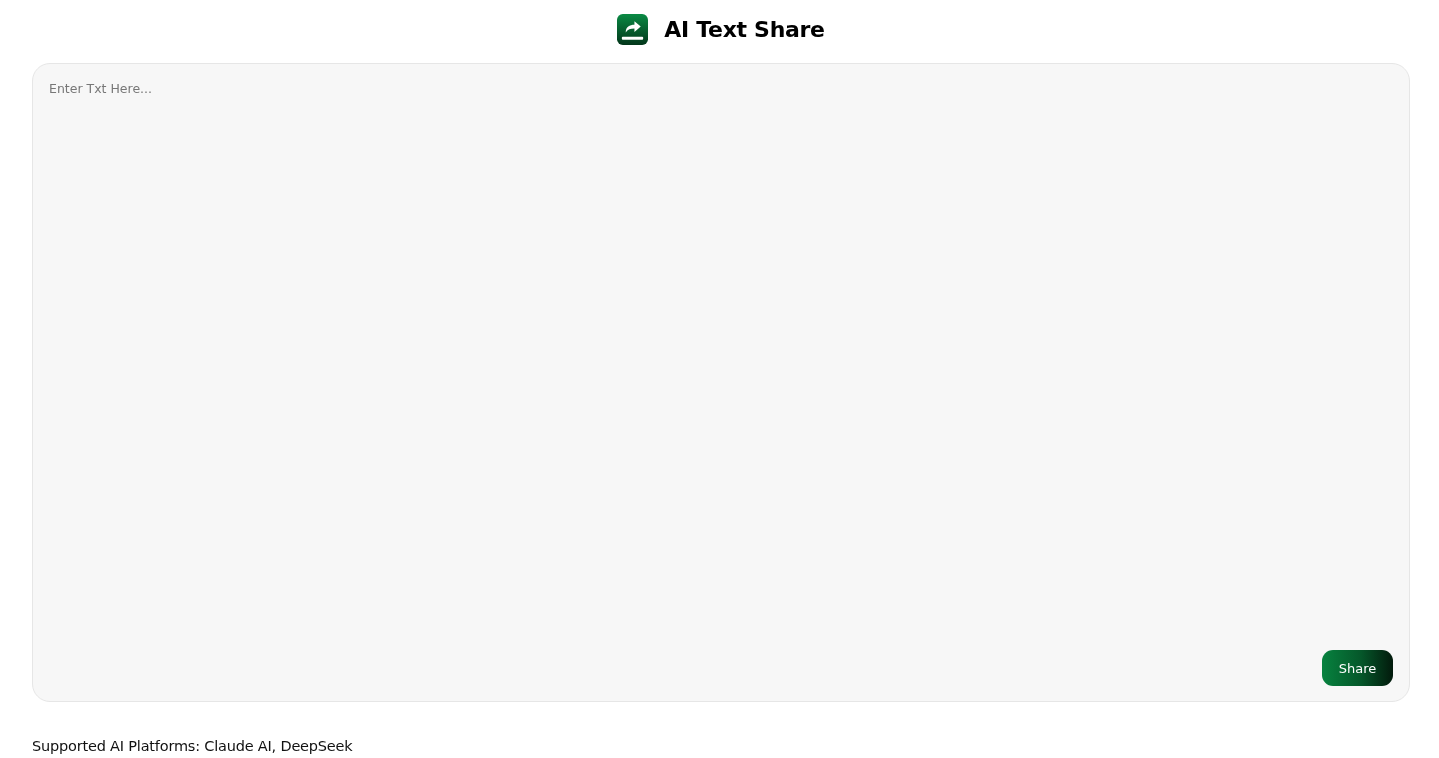 Image resolution: width=1439 pixels, height=758 pixels. What do you see at coordinates (192, 746) in the screenshot?
I see `supported-platforms-text: Supported AI Platforms: Claude AI, DeepSeek` at bounding box center [192, 746].